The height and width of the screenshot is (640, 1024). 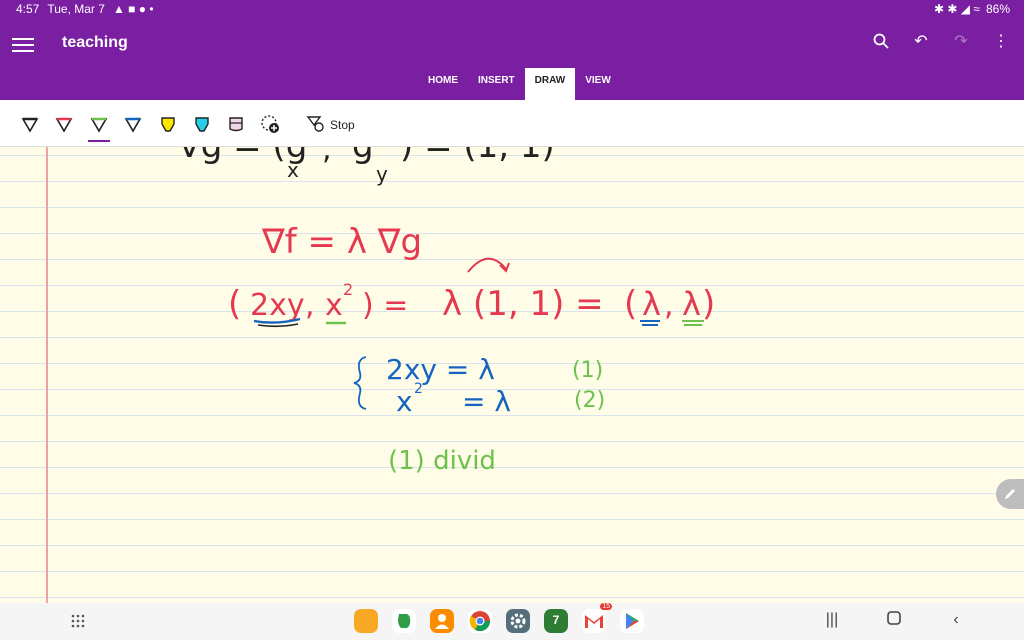 I want to click on calendar-day: 7, so click(x=556, y=620).